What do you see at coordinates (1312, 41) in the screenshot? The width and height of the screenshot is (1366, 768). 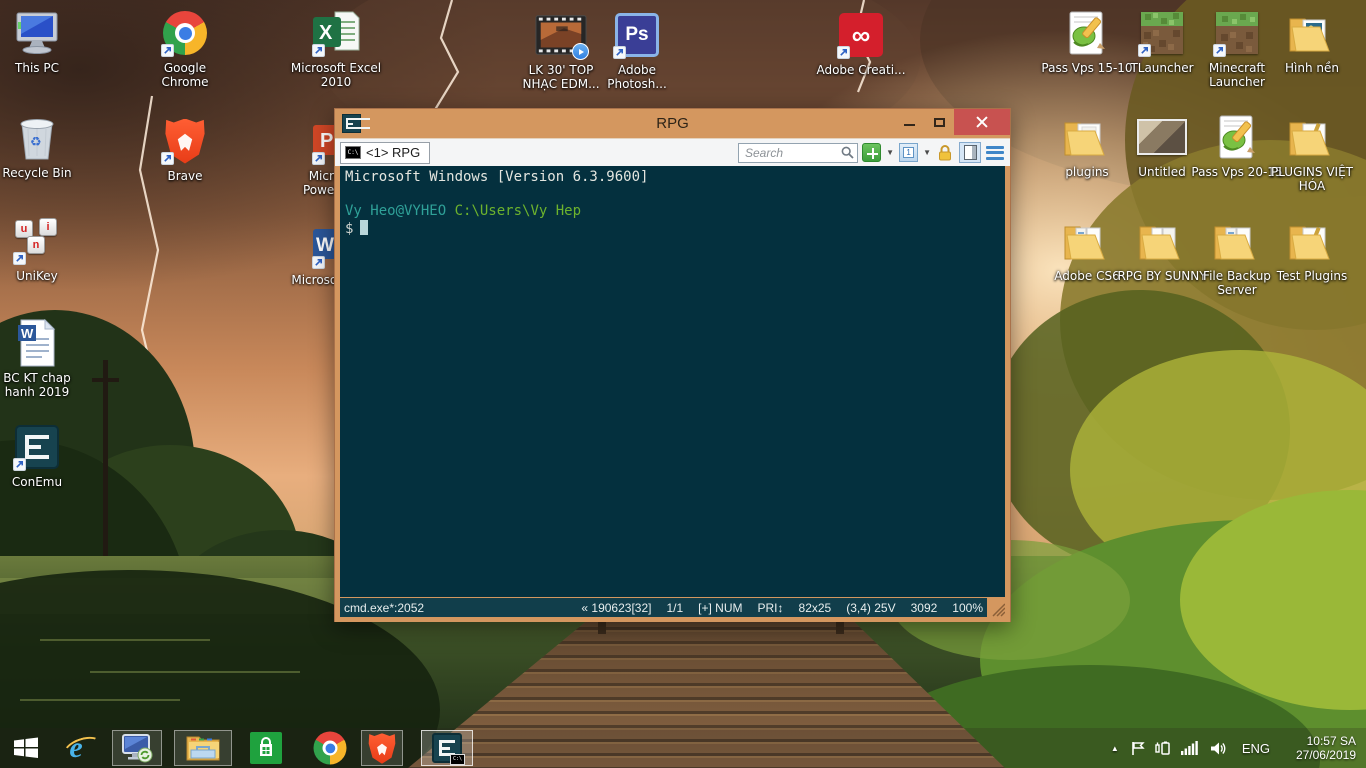 I see `desktop-icon-hinh-nen: Hình nền` at bounding box center [1312, 41].